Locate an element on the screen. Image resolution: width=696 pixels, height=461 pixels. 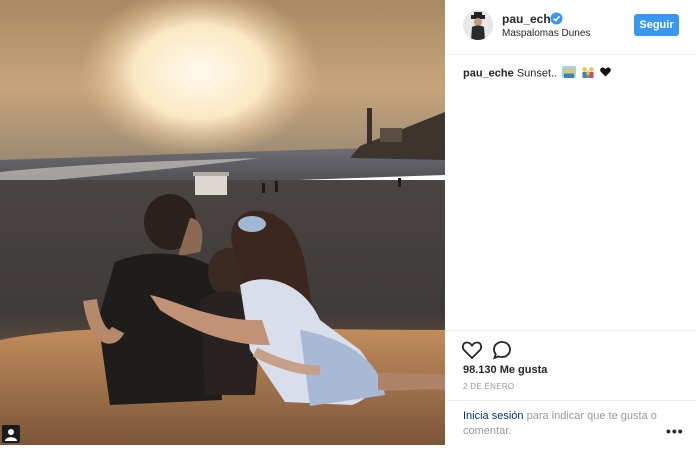
location-link: Maspalomas Dunes is located at coordinates (546, 33).